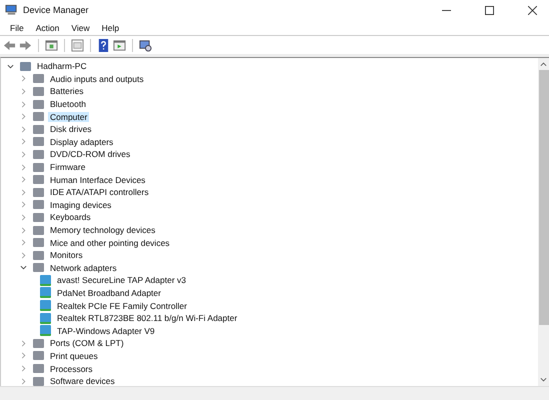 This screenshot has height=400, width=549. What do you see at coordinates (71, 129) in the screenshot?
I see `tree-item: Disk drives` at bounding box center [71, 129].